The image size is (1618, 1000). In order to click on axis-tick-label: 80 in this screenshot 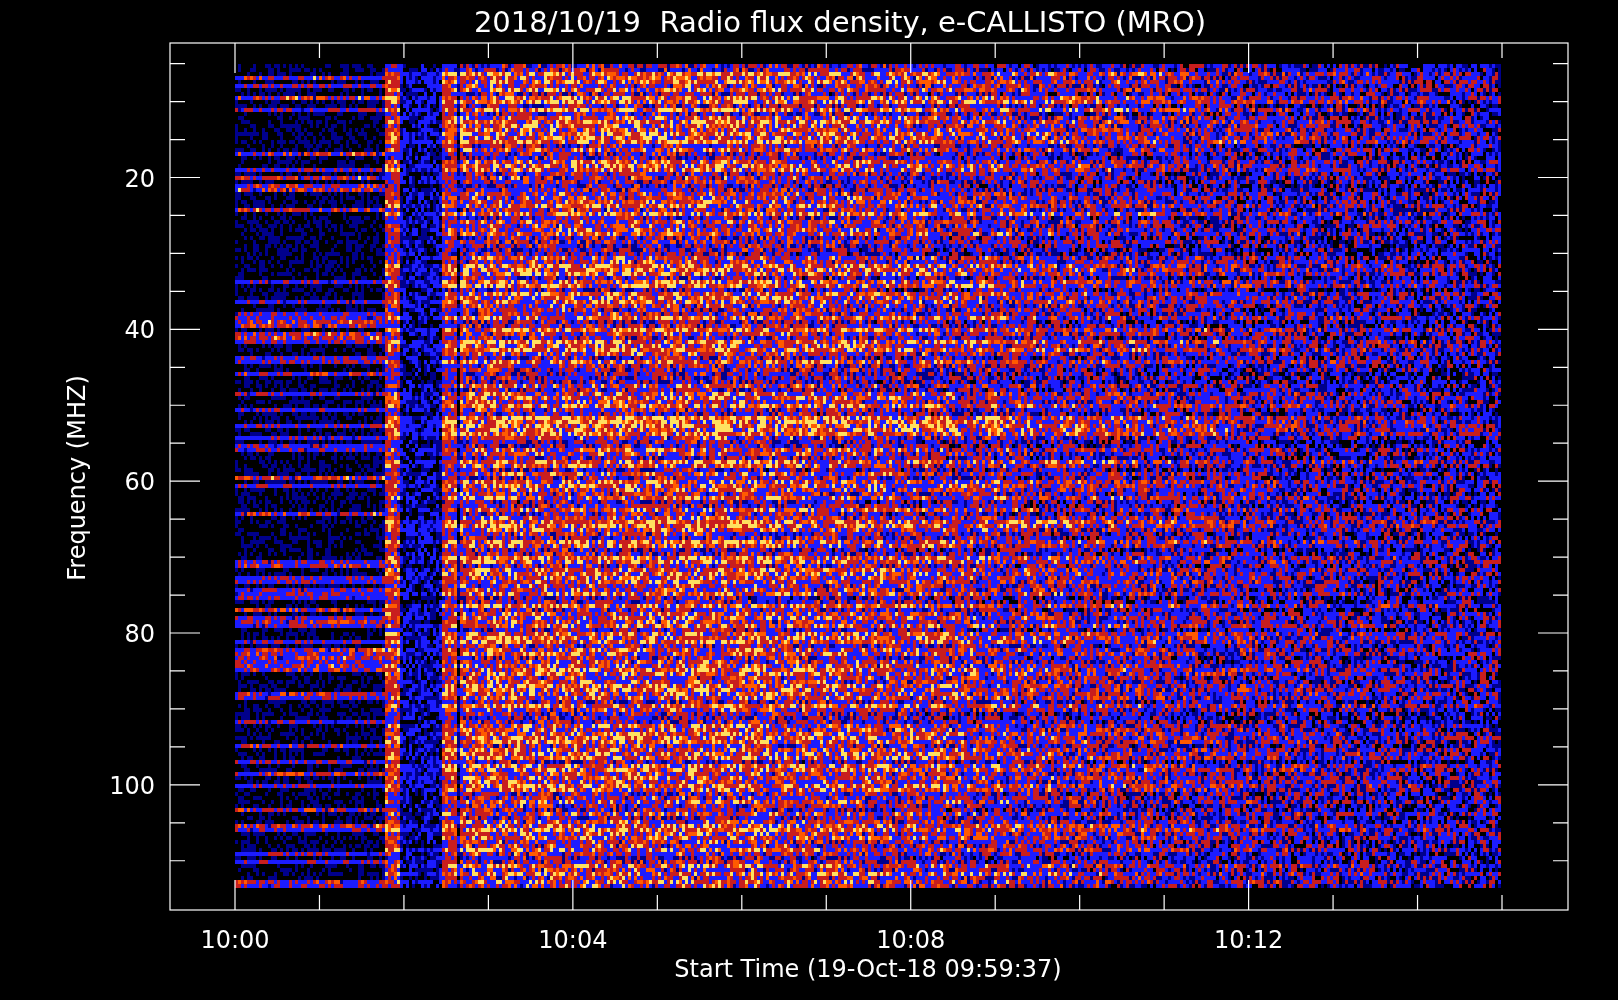, I will do `click(139, 634)`.